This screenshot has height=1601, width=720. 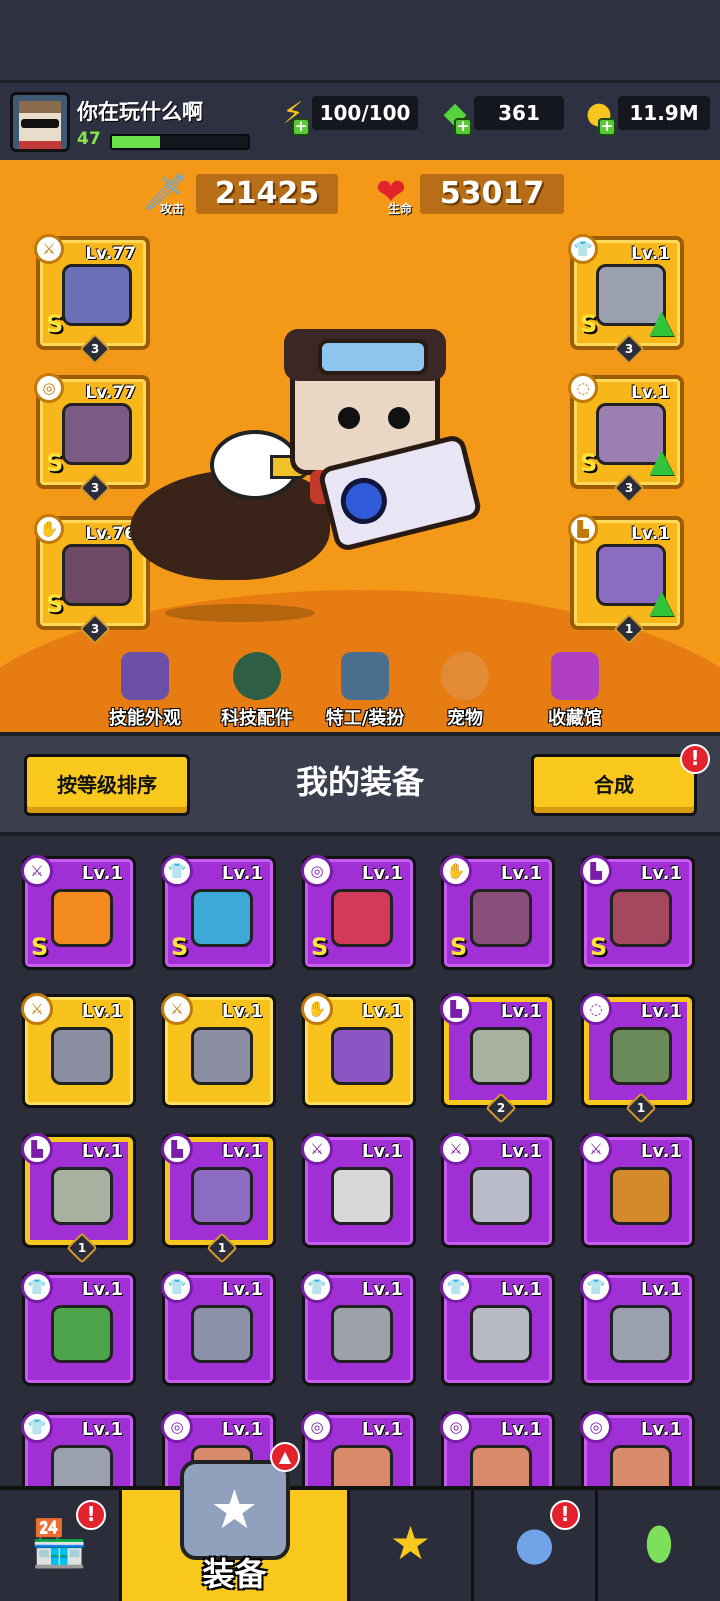 I want to click on energy-counter: 100/100, so click(x=365, y=113).